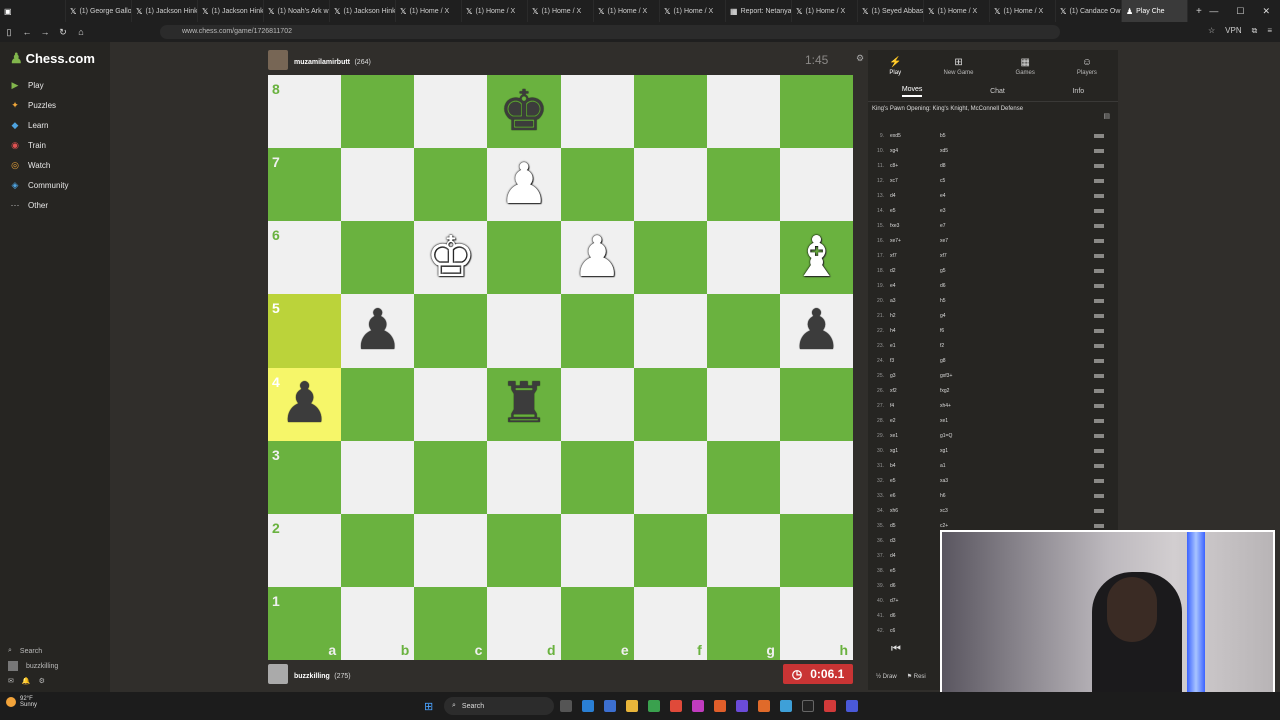 The width and height of the screenshot is (1280, 720). Describe the element at coordinates (55, 145) in the screenshot. I see `sidebar-item-train: ◉ Train` at that location.